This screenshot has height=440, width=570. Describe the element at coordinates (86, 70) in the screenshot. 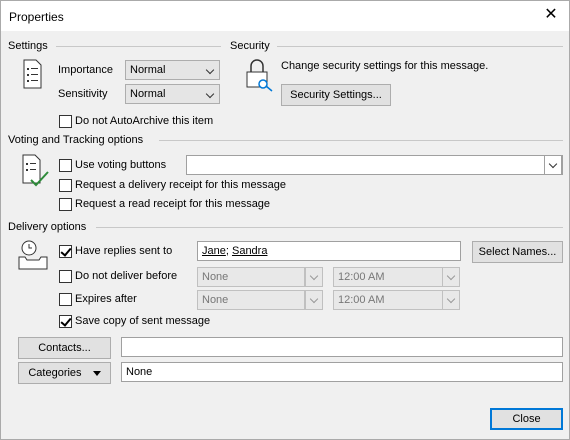

I see `importance-label: Importance` at that location.